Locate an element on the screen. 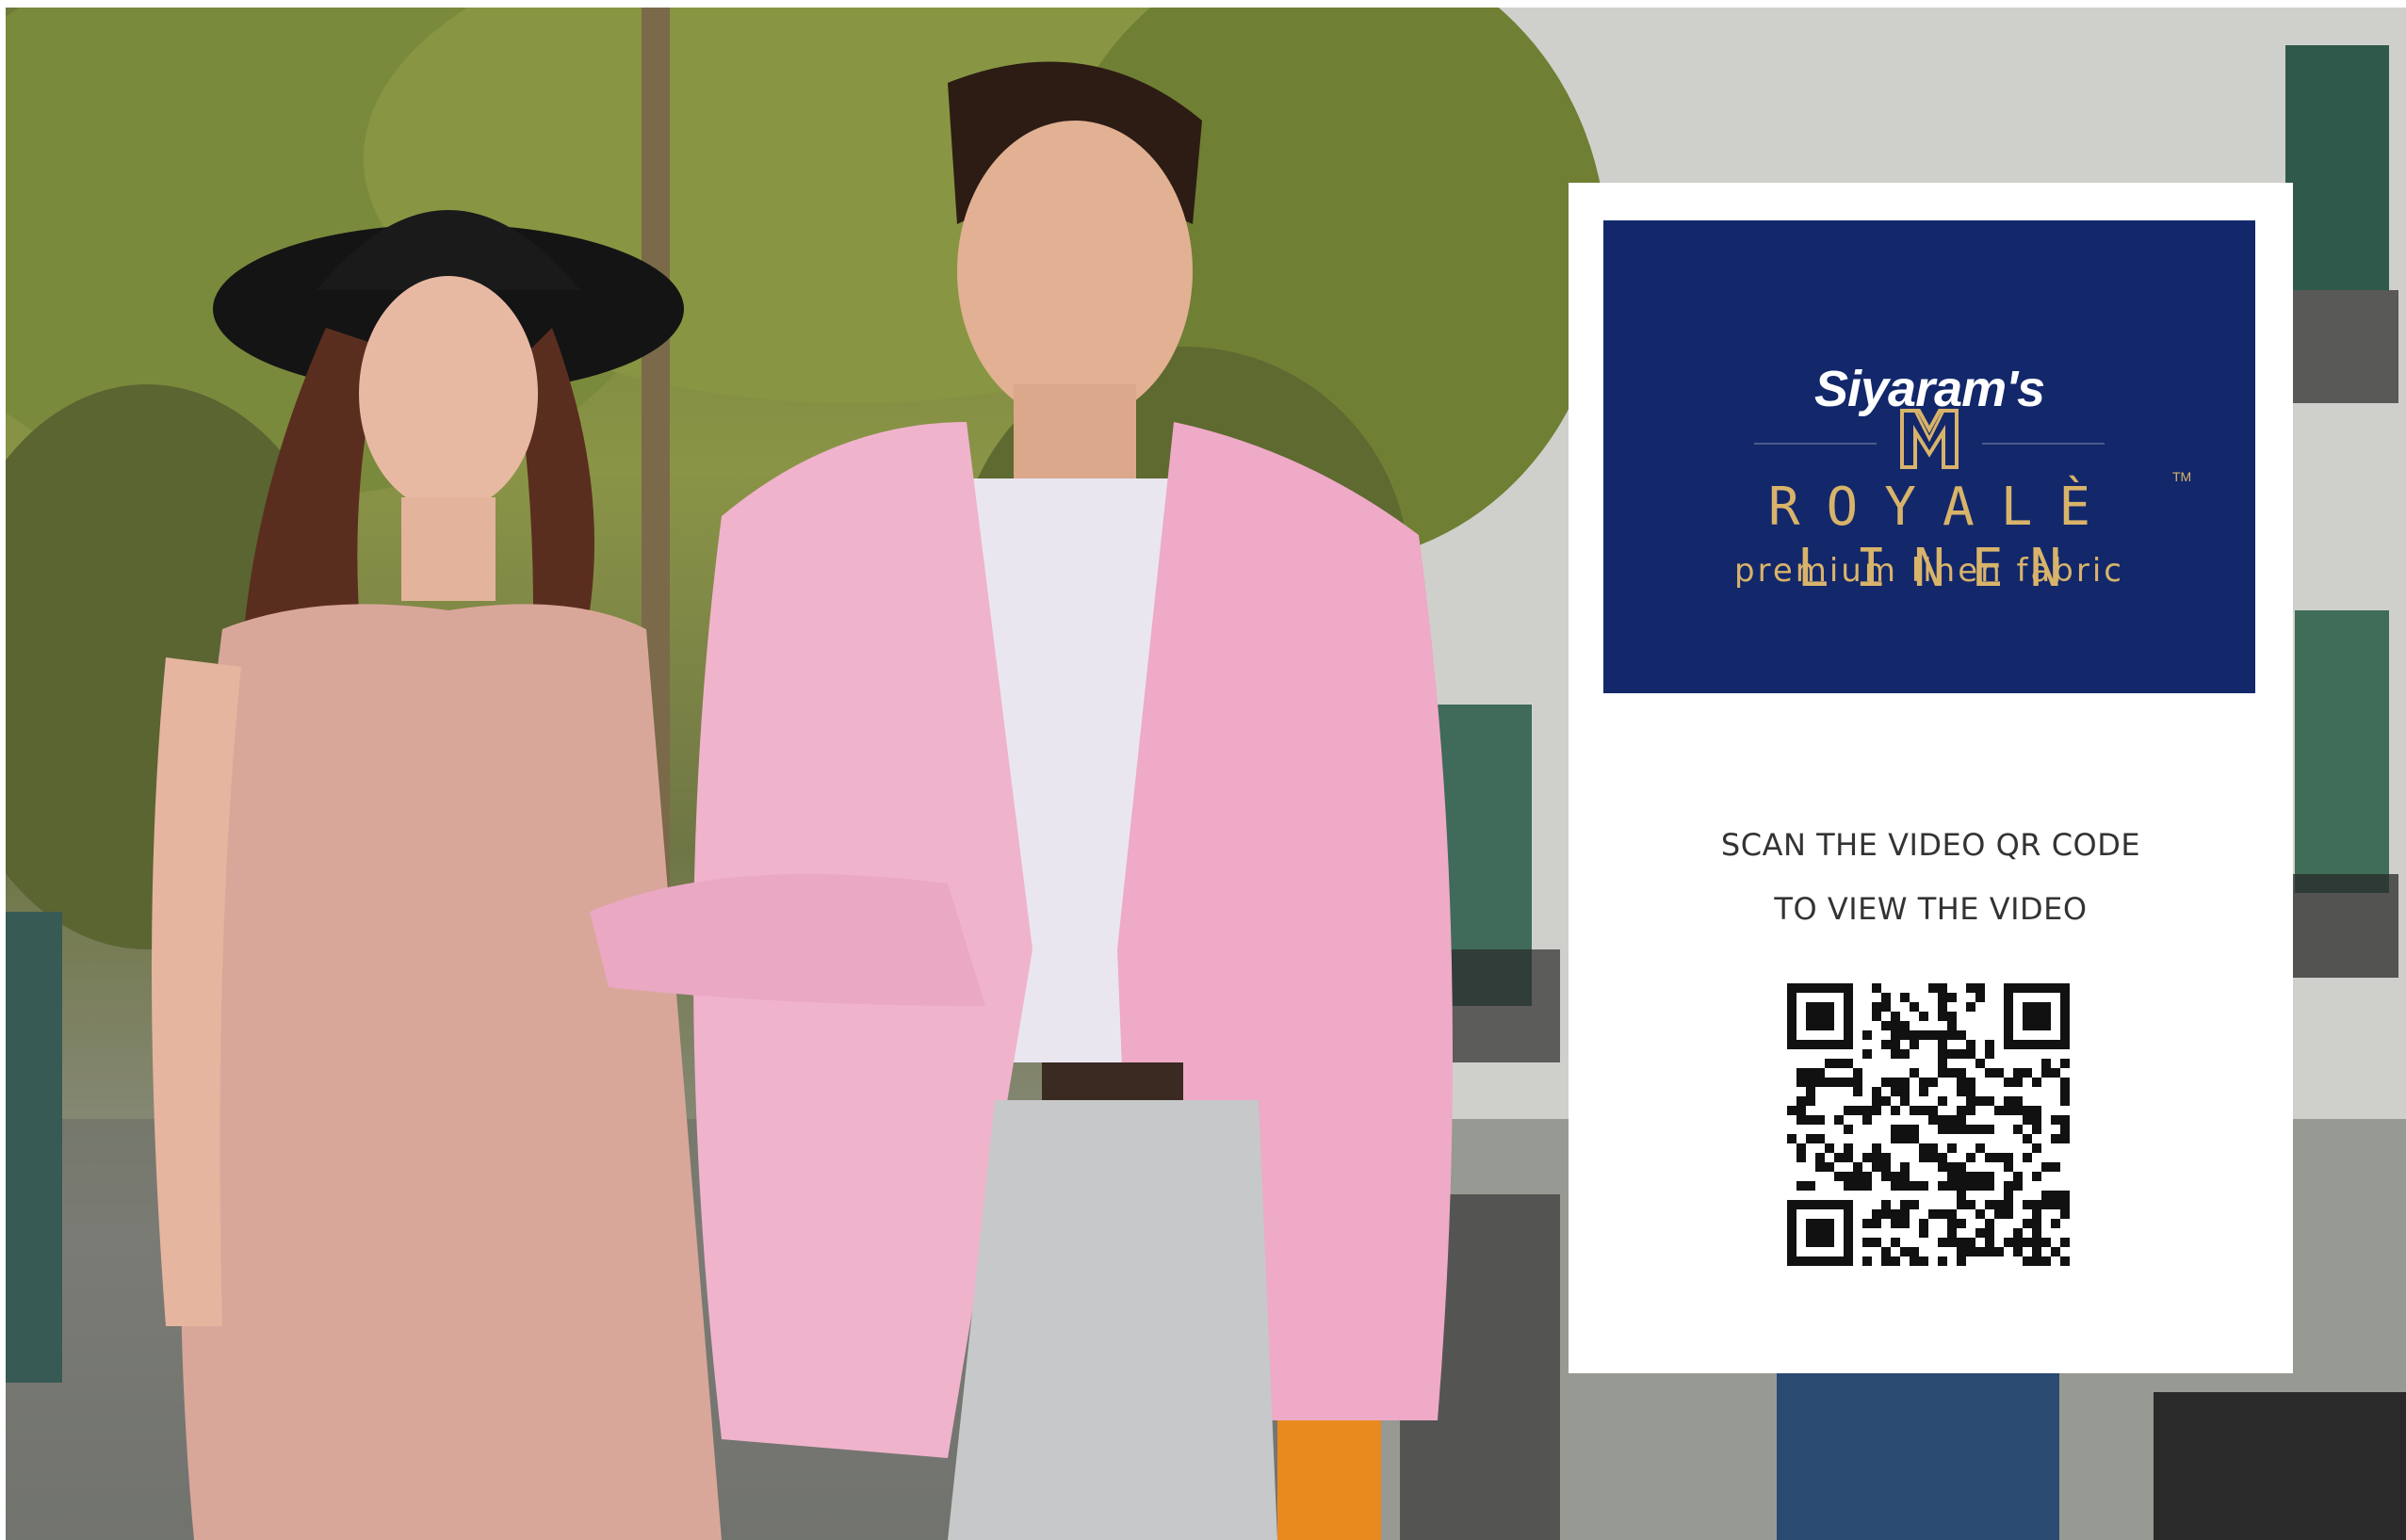  belt is located at coordinates (1113, 1081).